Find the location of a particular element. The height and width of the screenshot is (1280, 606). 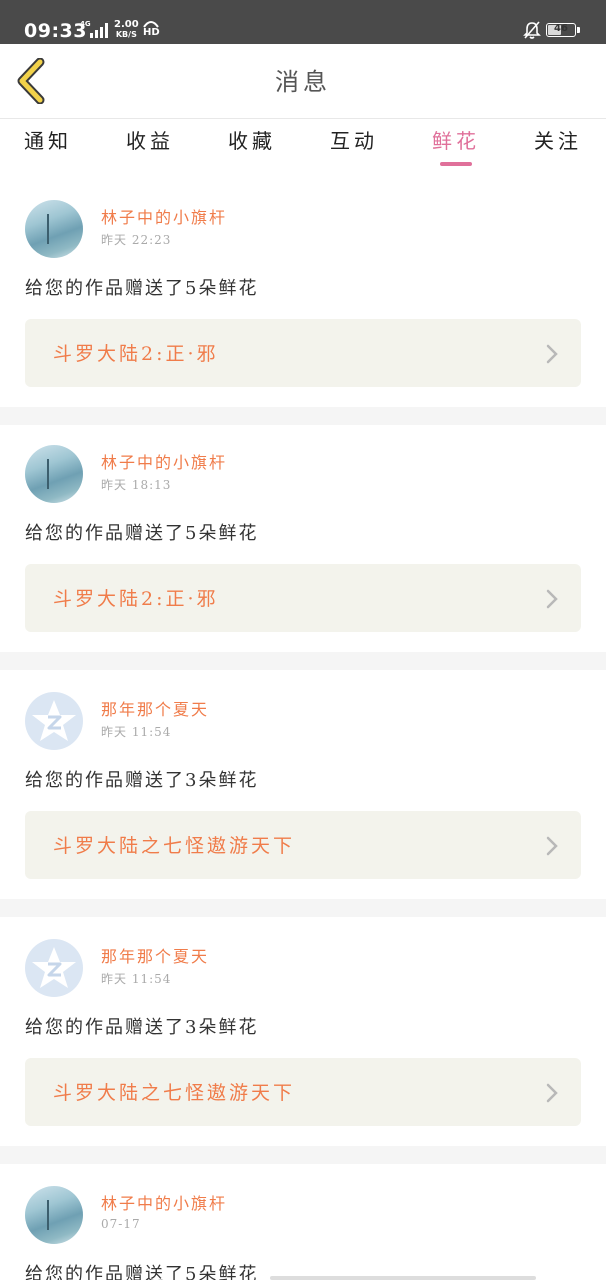

signal-icon is located at coordinates (100, 30).